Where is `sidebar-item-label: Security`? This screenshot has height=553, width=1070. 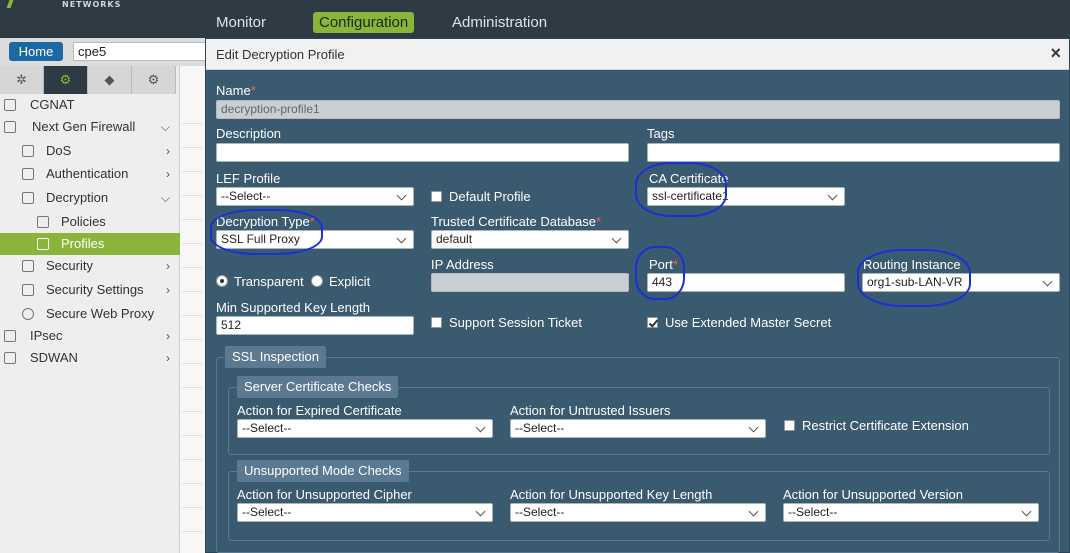
sidebar-item-label: Security is located at coordinates (69, 265).